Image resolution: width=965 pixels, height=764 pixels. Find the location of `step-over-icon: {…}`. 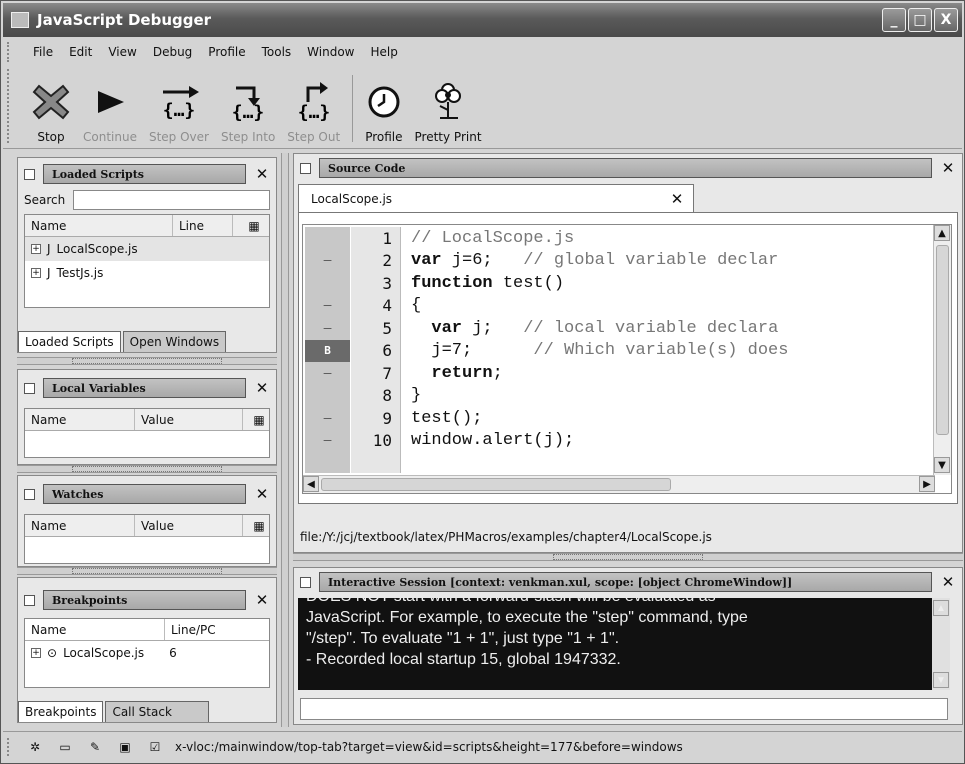

step-over-icon: {…} is located at coordinates (179, 102).